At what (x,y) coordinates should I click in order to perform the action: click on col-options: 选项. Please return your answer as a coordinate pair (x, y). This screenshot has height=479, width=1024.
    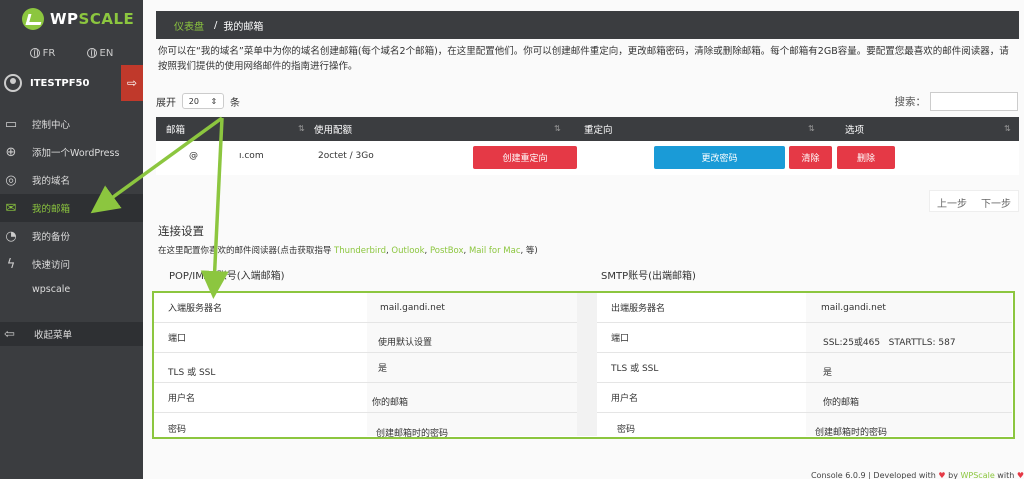
    Looking at the image, I should click on (854, 129).